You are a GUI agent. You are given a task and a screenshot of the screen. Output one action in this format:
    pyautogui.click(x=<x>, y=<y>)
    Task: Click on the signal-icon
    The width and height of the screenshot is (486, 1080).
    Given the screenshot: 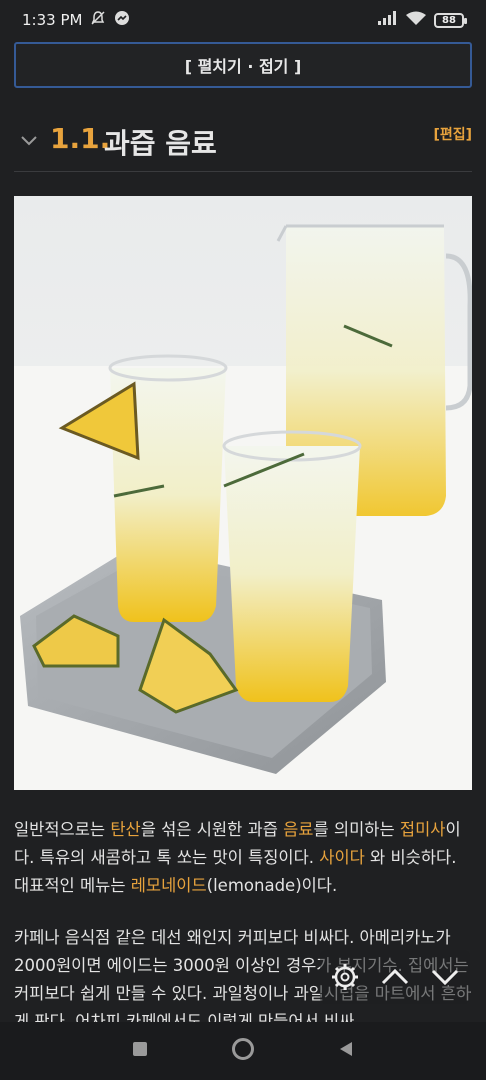 What is the action you would take?
    pyautogui.click(x=388, y=20)
    